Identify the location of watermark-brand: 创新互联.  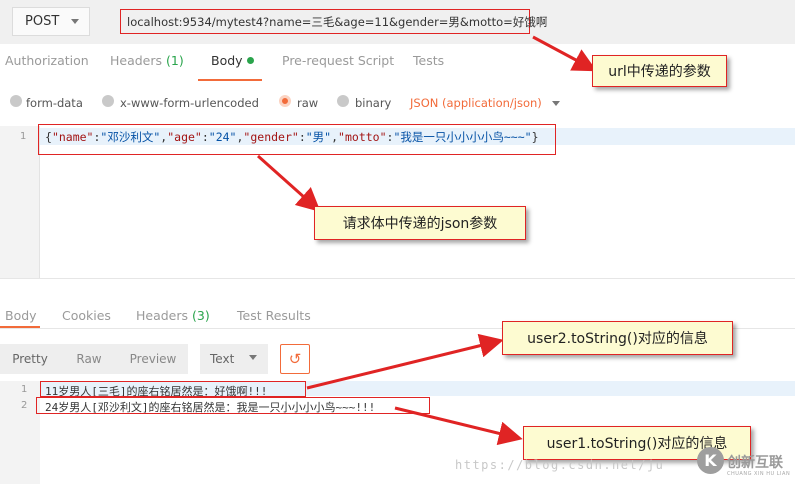
(755, 463).